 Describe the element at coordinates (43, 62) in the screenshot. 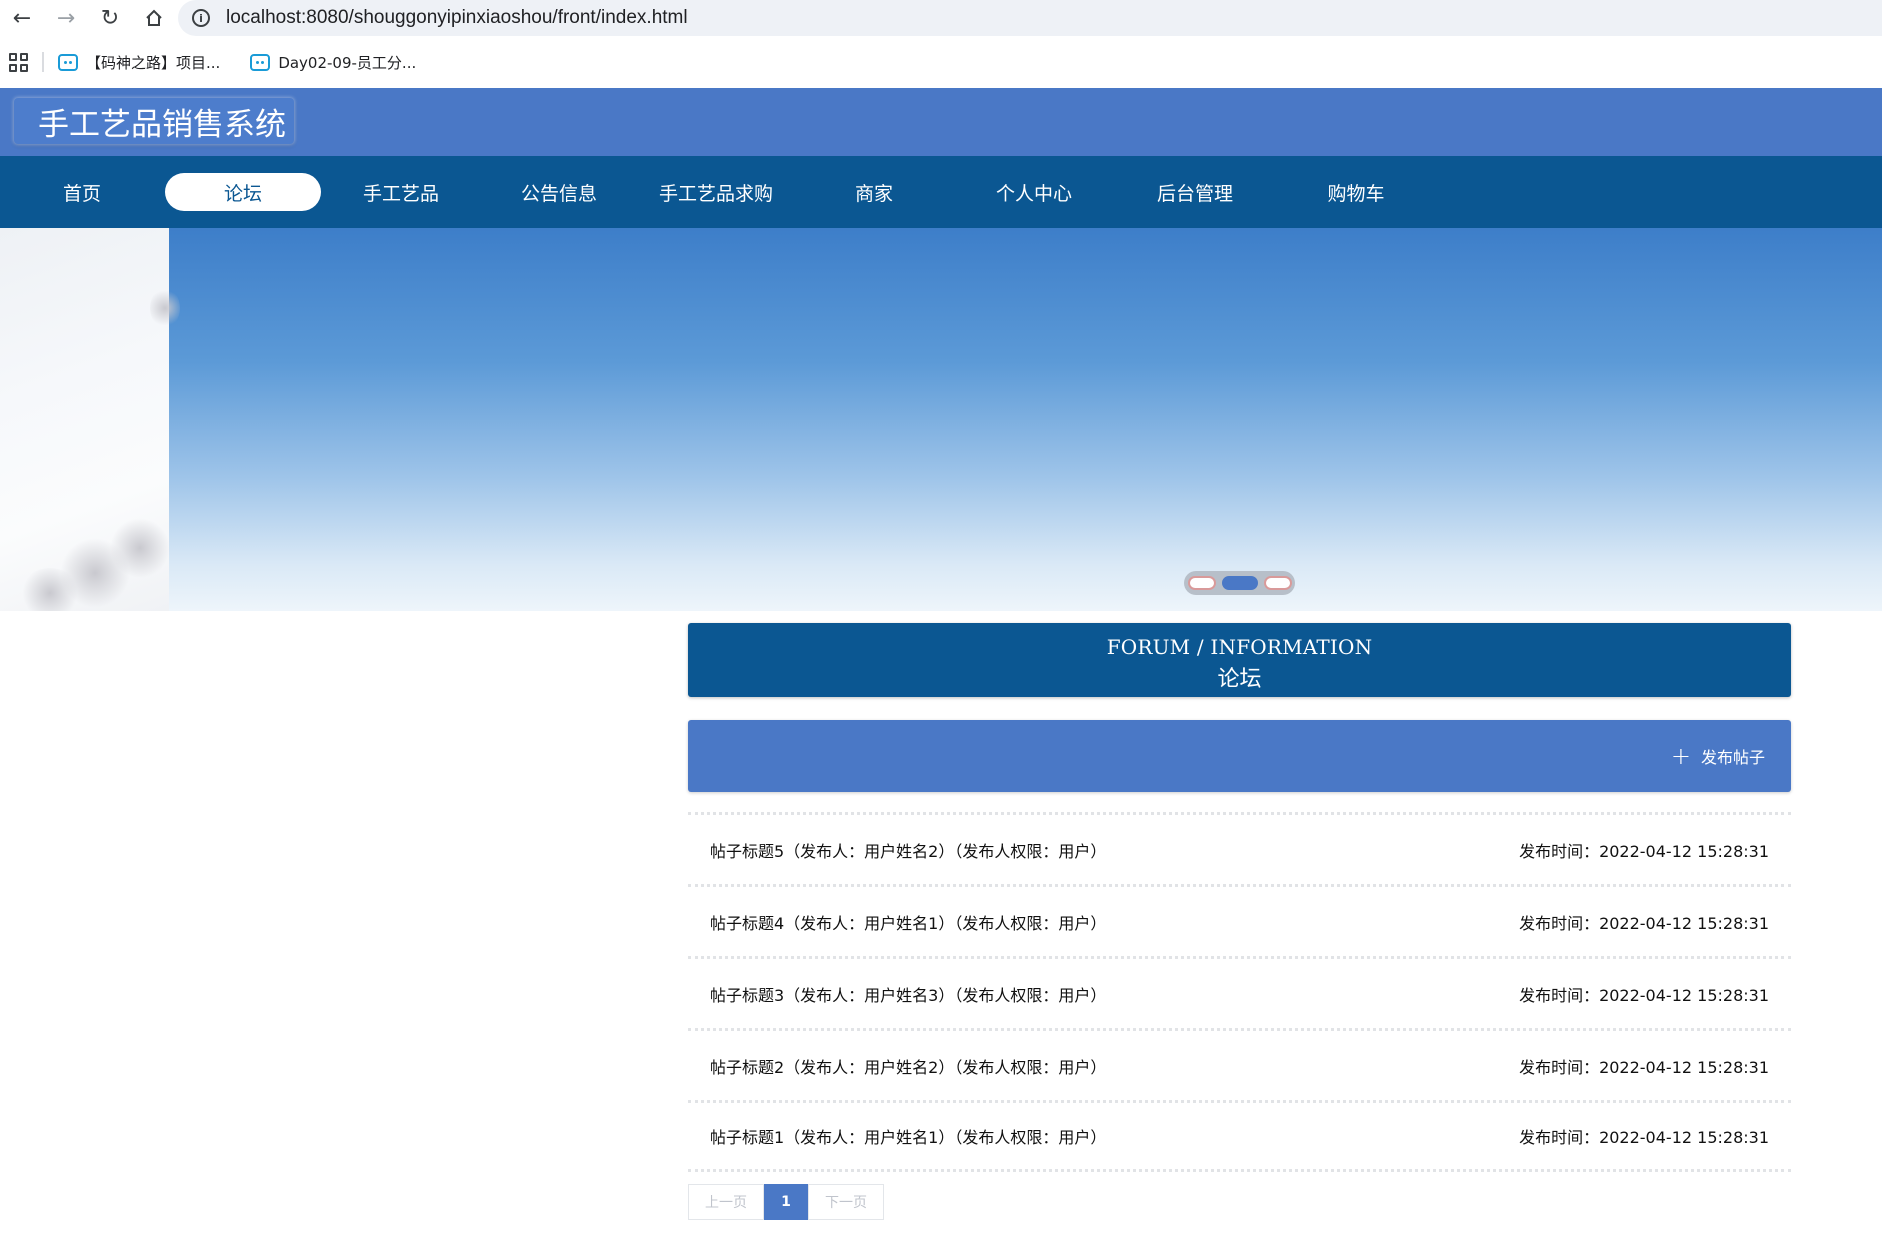

I see `bookmark-separator` at that location.